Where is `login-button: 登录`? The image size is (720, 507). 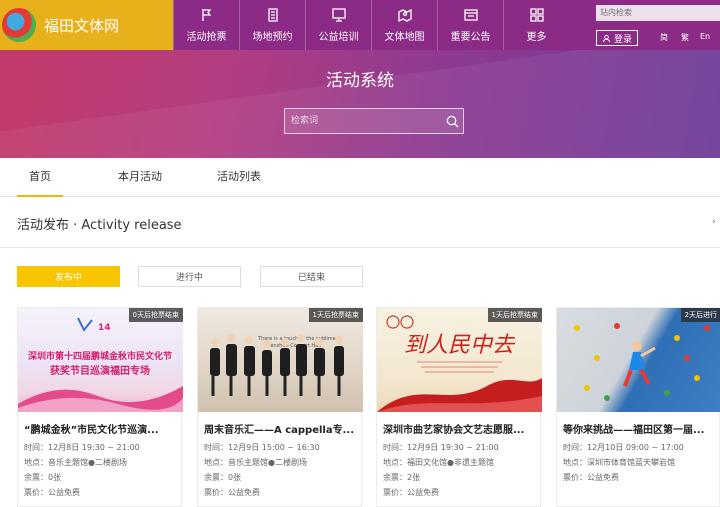
login-button: 登录 is located at coordinates (617, 38).